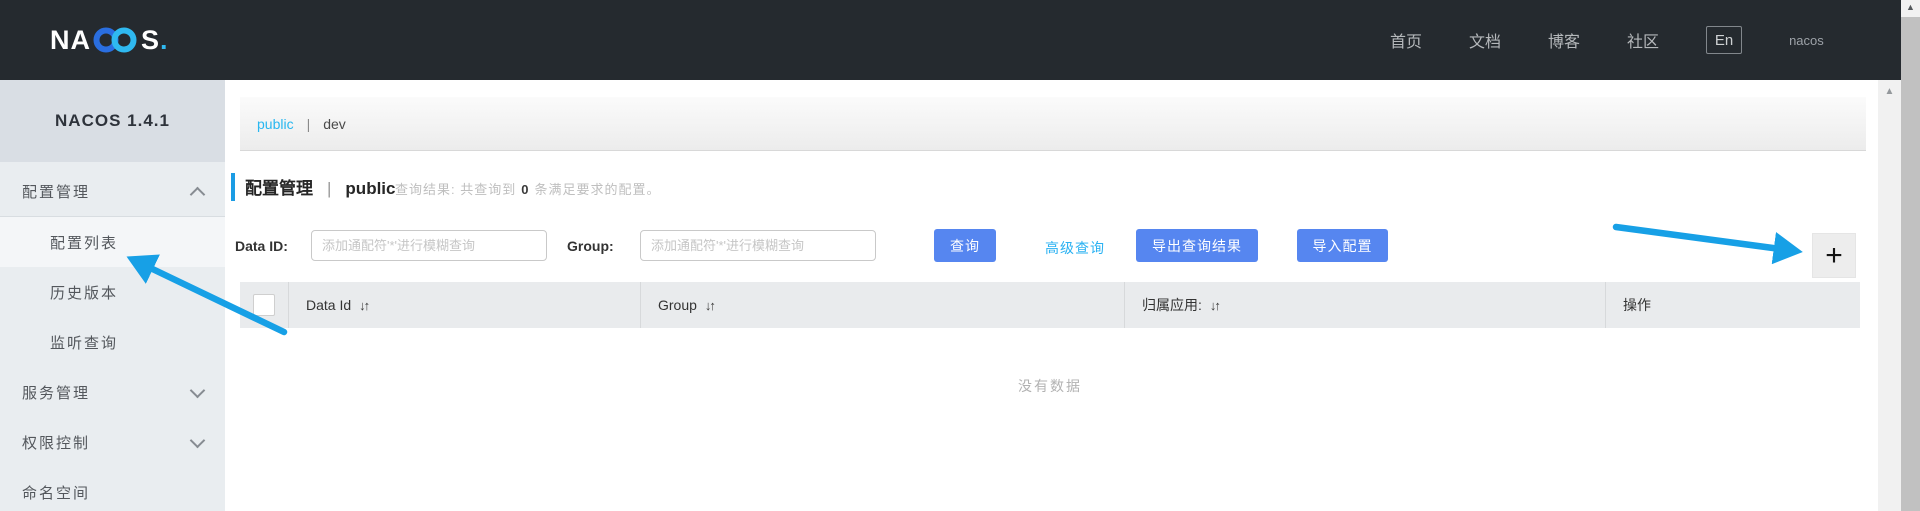 This screenshot has height=511, width=1920. Describe the element at coordinates (112, 489) in the screenshot. I see `sidebar-item-namespace: 命名空间` at that location.